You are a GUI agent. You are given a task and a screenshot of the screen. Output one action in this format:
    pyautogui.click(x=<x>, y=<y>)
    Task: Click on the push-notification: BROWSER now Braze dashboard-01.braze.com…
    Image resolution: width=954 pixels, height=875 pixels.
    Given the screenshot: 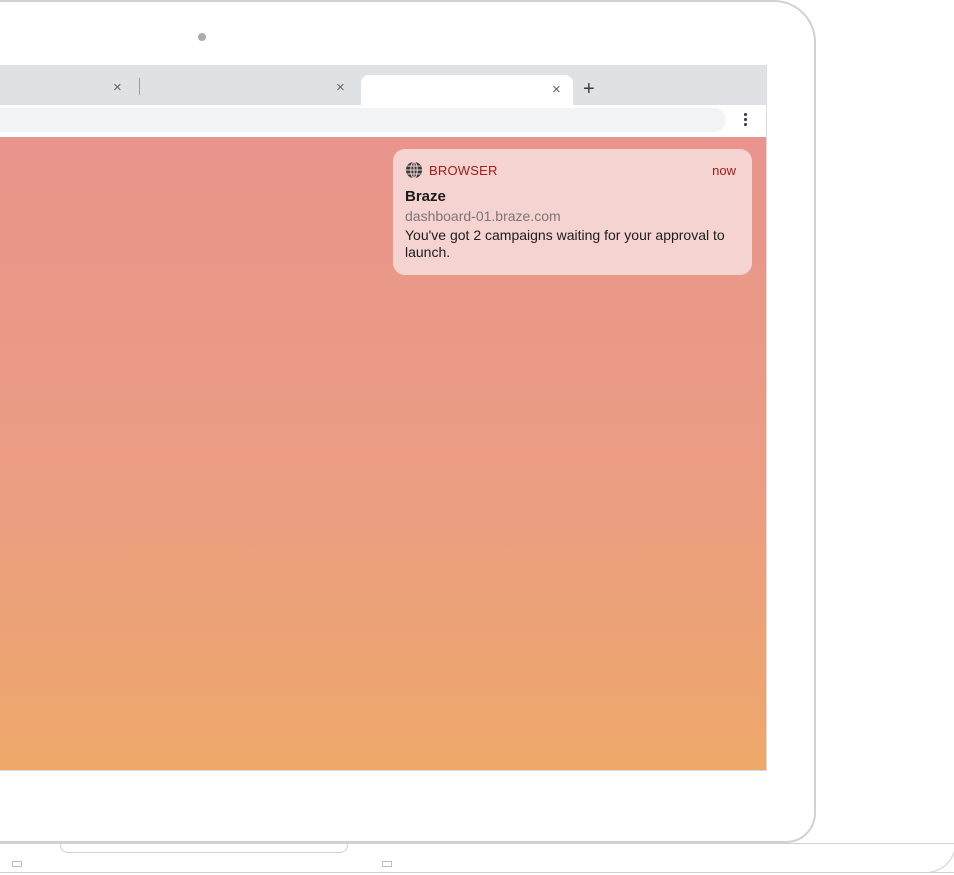 What is the action you would take?
    pyautogui.click(x=572, y=212)
    